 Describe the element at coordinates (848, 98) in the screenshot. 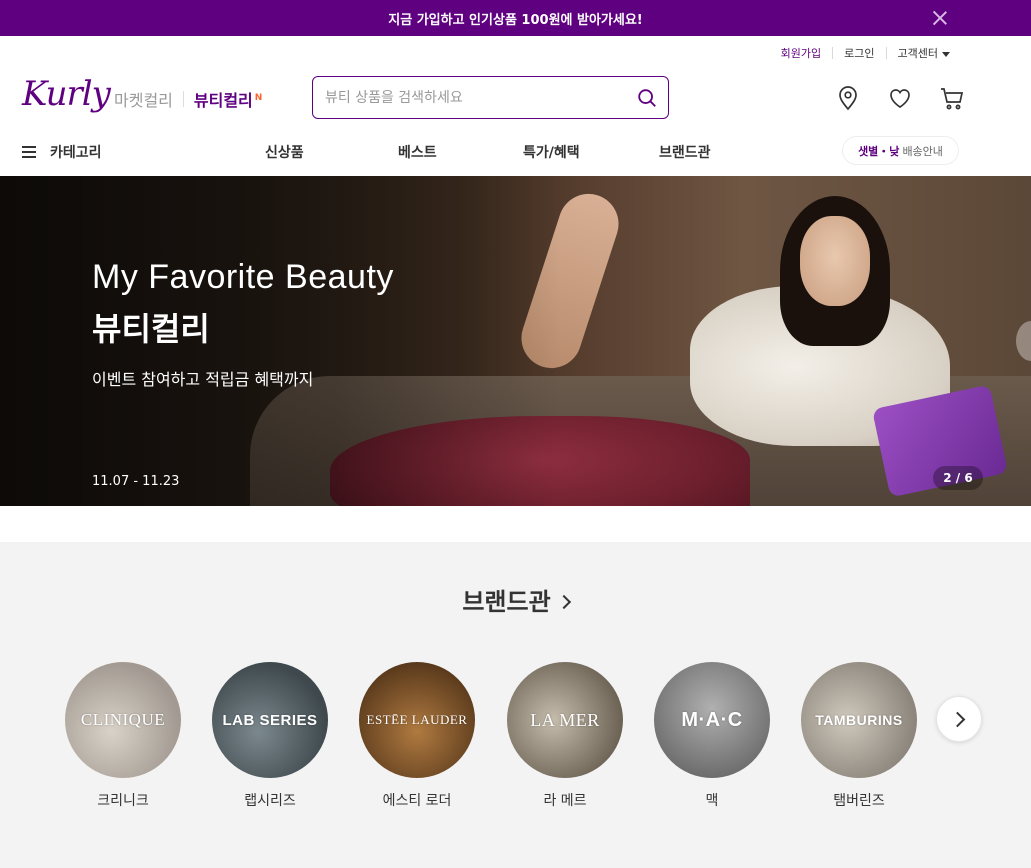

I see `location-icon` at that location.